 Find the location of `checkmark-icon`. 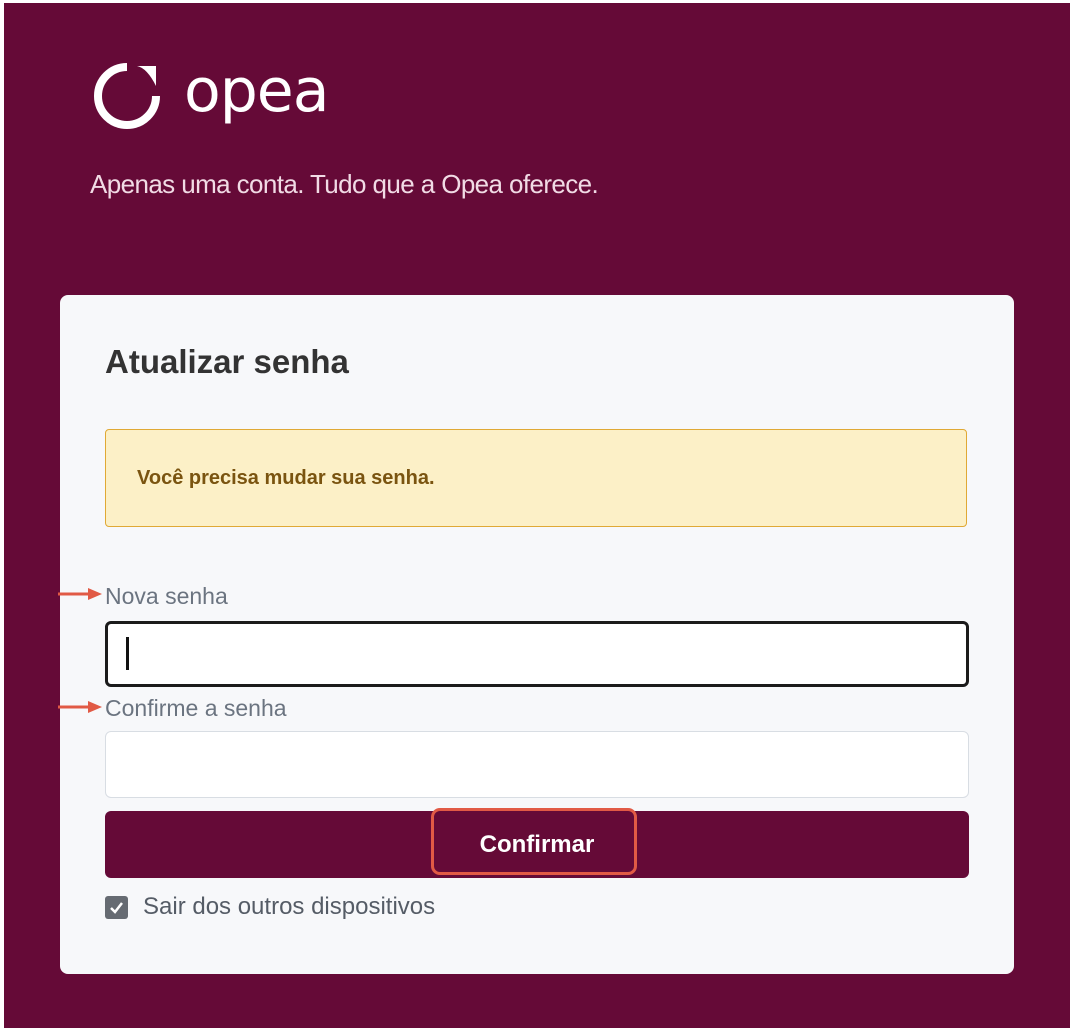

checkmark-icon is located at coordinates (116, 907).